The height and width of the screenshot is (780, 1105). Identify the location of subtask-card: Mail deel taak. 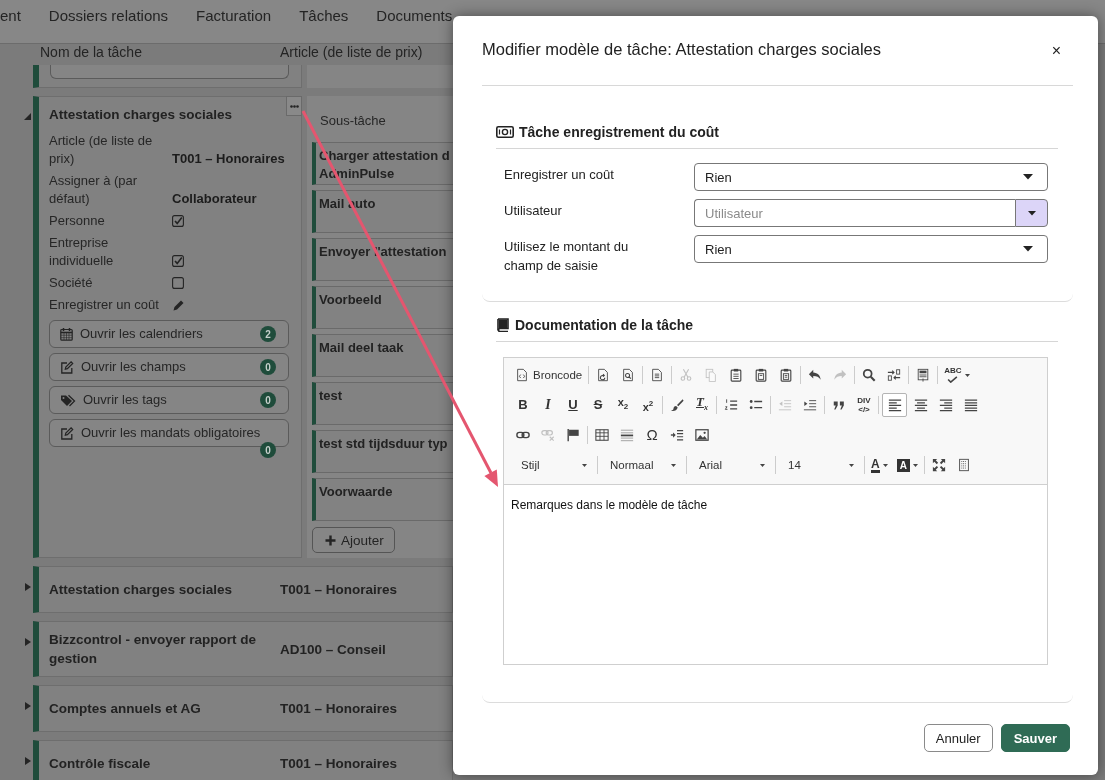
(382, 355).